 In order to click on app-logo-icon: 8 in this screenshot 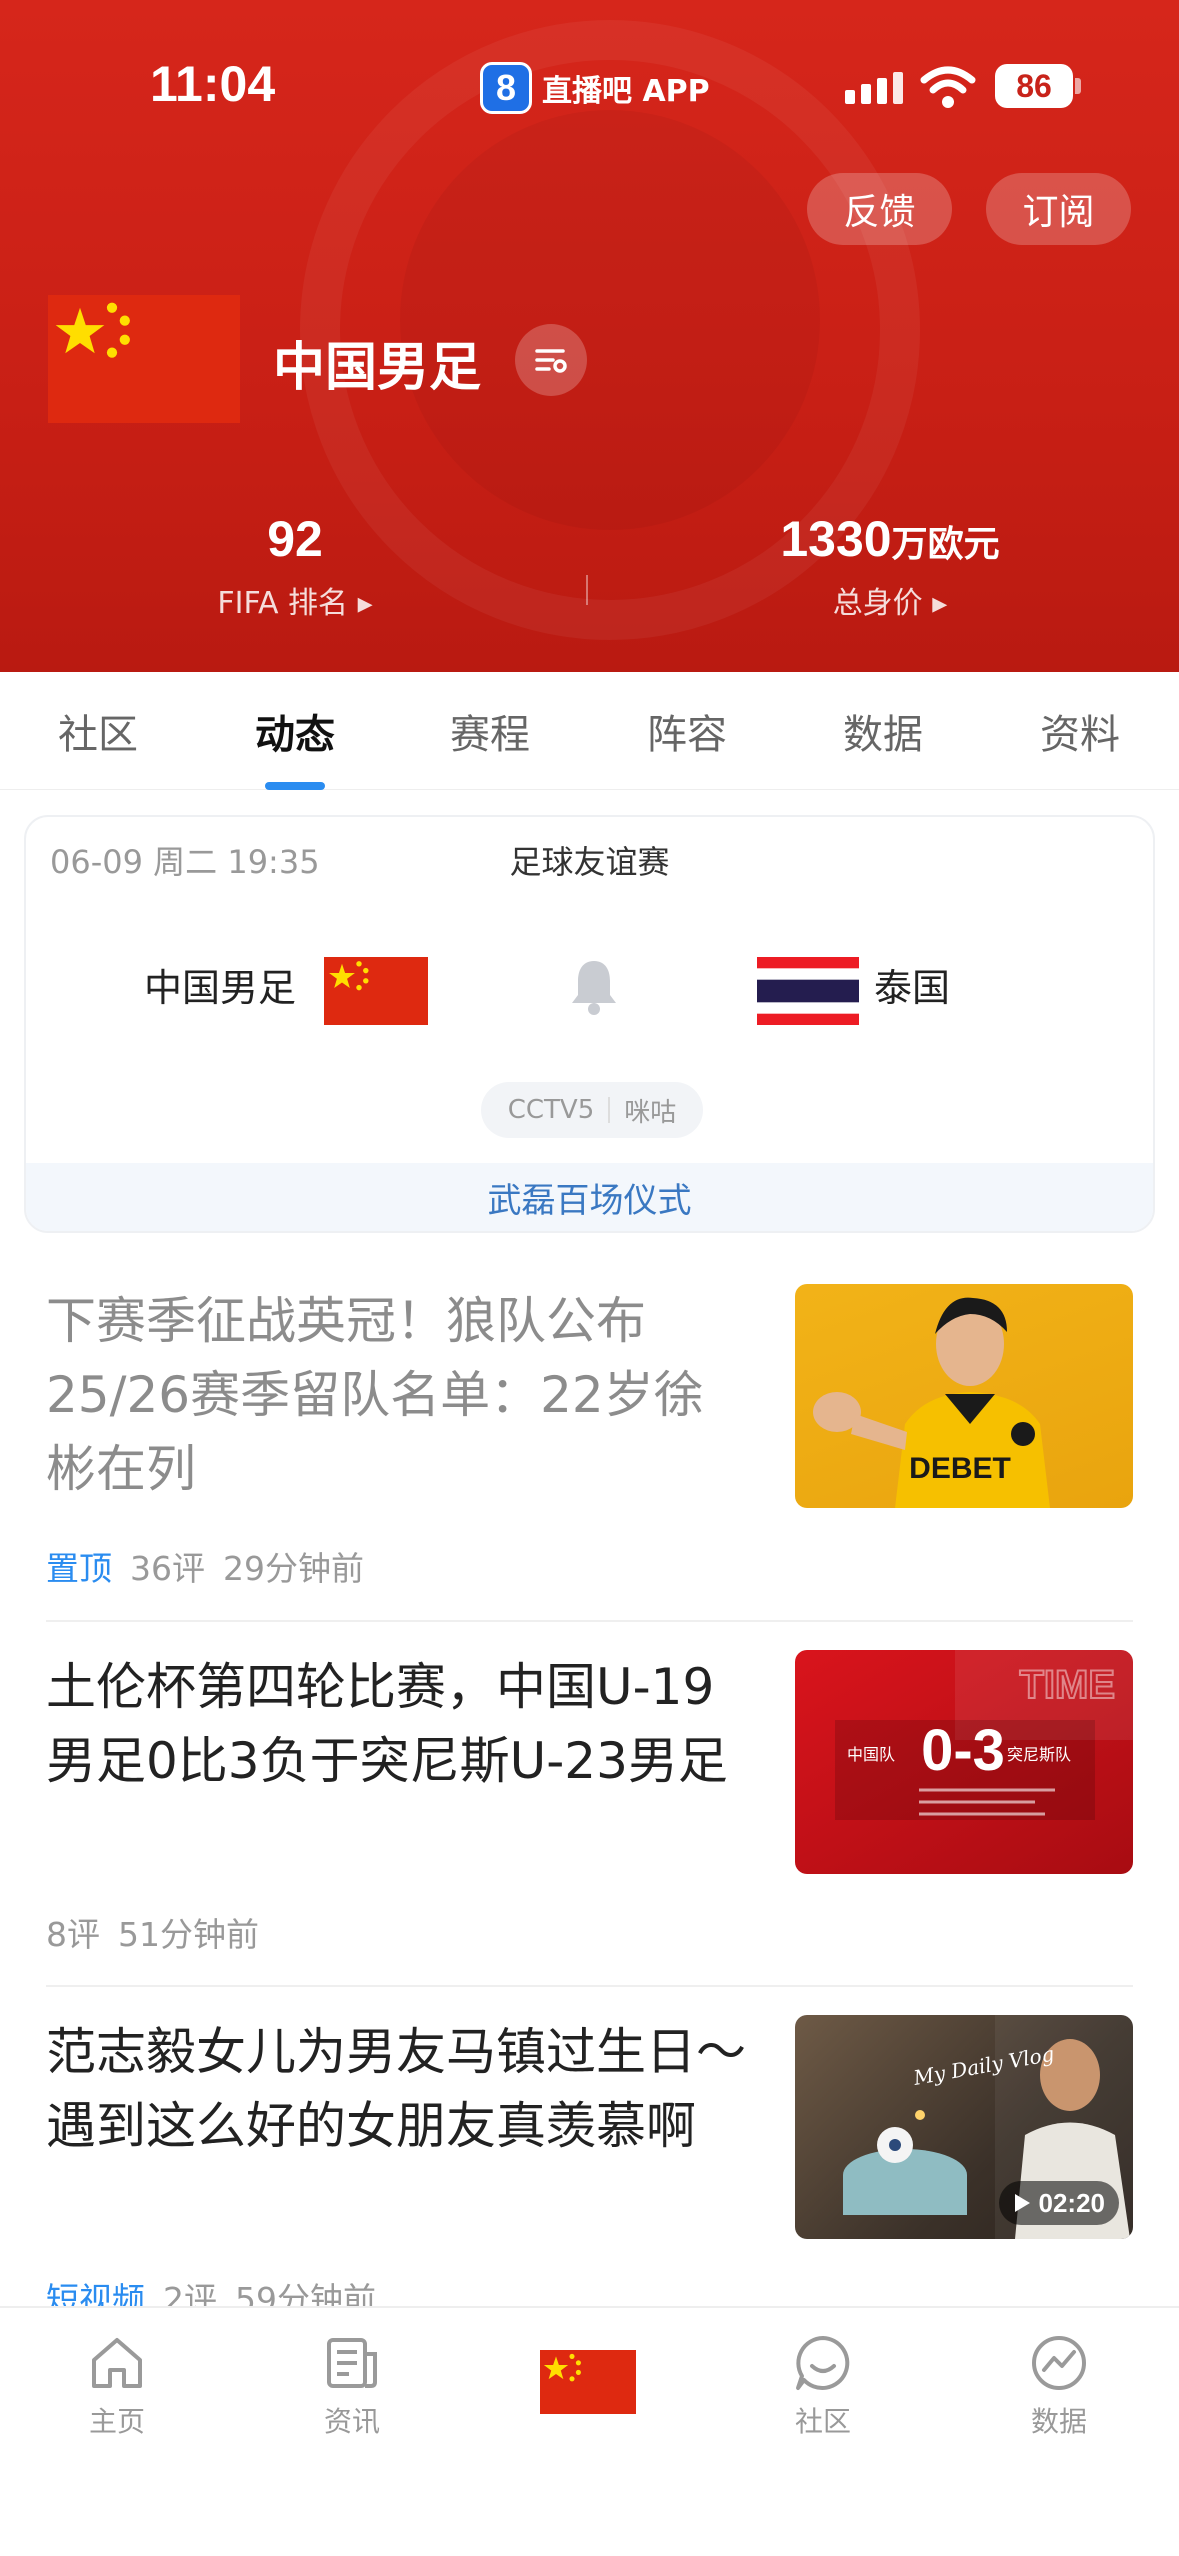, I will do `click(506, 88)`.